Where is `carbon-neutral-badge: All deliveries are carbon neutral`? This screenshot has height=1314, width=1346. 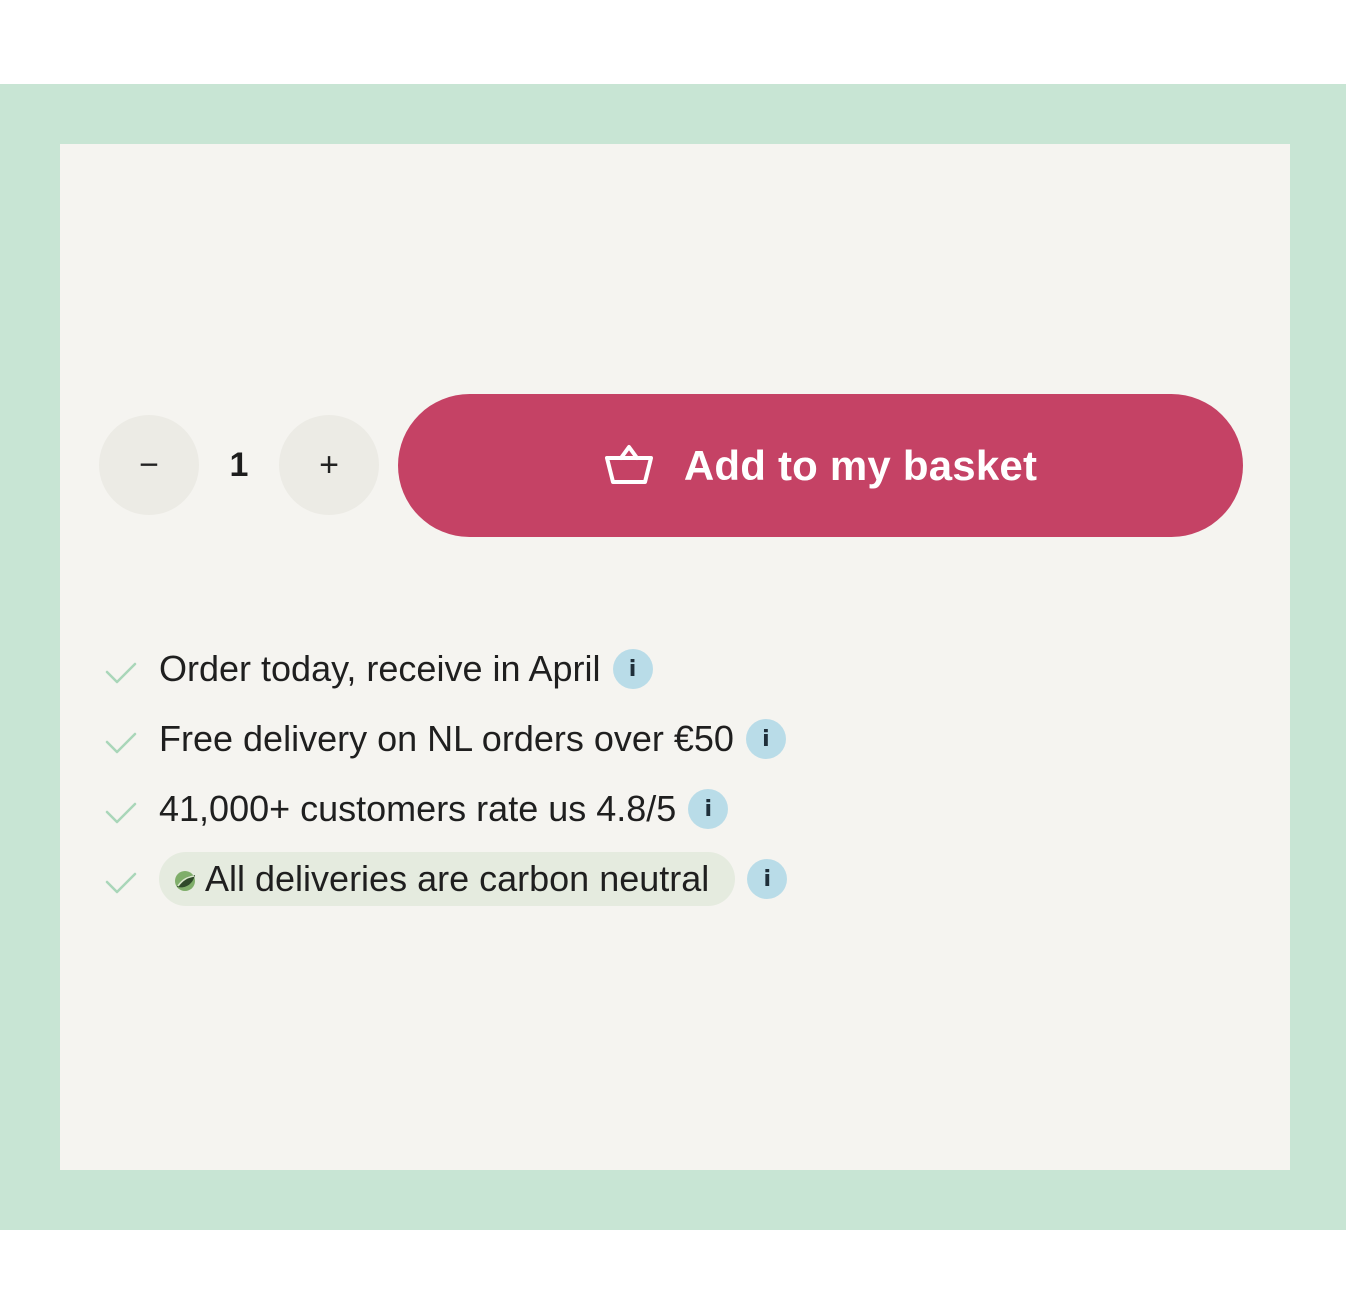
carbon-neutral-badge: All deliveries are carbon neutral is located at coordinates (447, 879).